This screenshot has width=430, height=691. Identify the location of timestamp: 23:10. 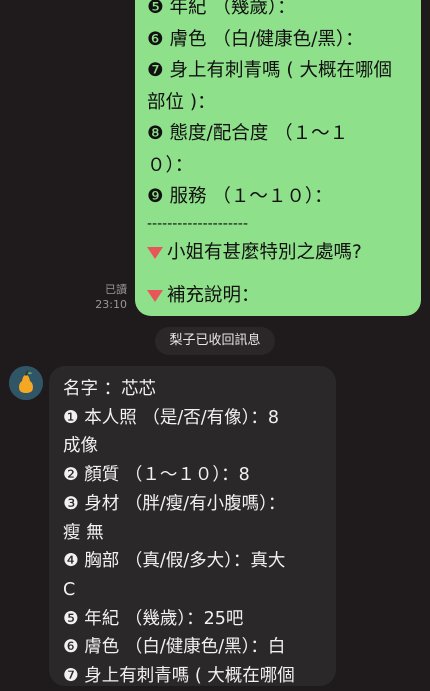
(111, 304).